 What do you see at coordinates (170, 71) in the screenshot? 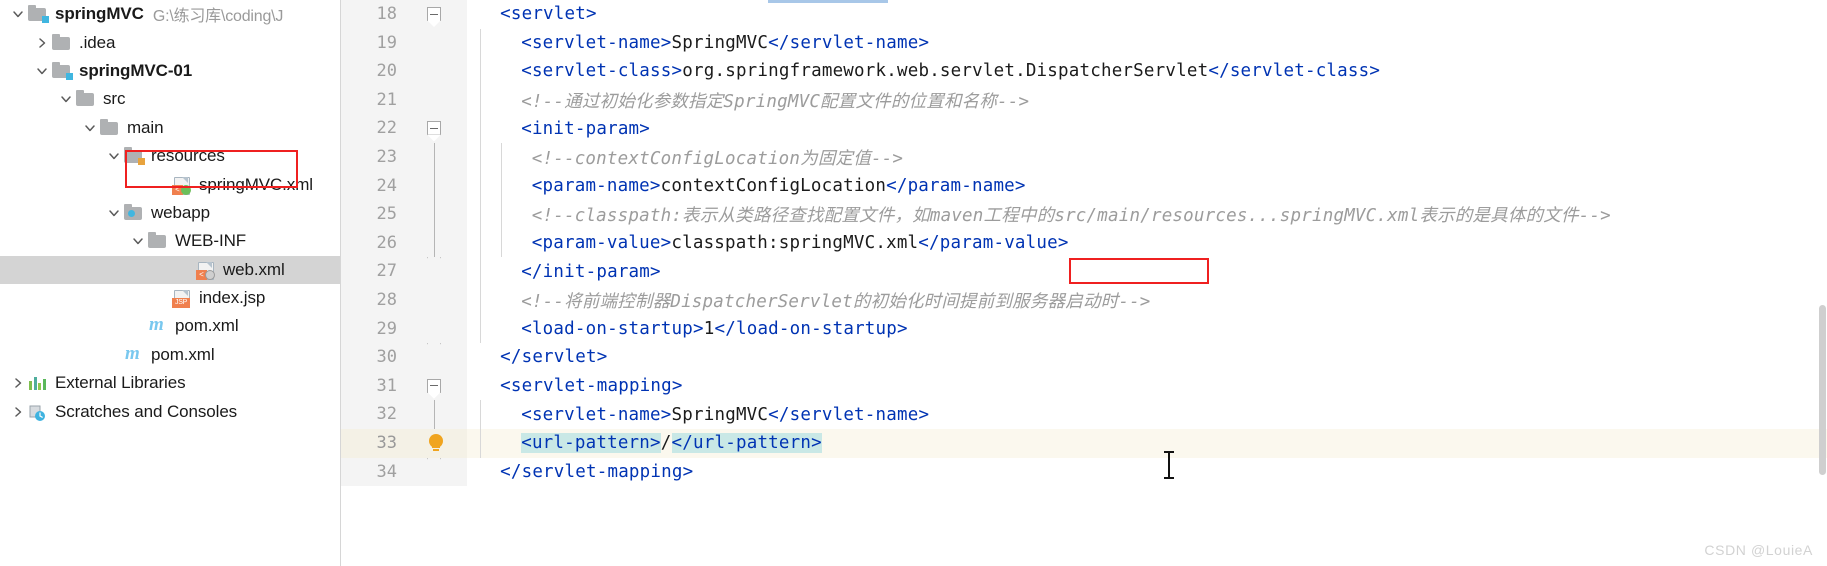
I see `tree-item-springmvc-01: springMVC-01` at bounding box center [170, 71].